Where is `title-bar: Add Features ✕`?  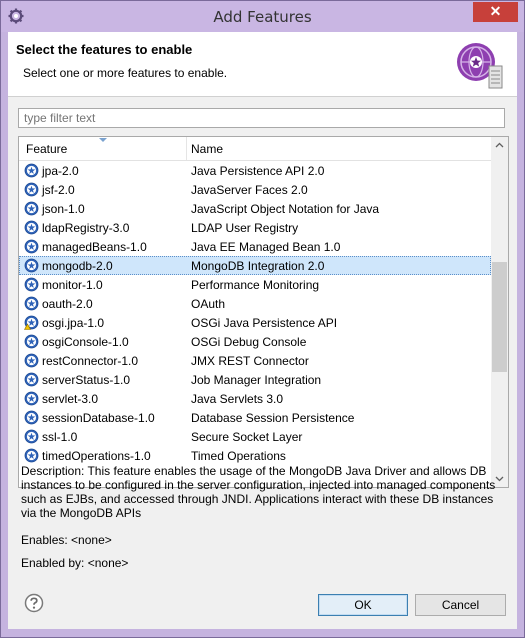
title-bar: Add Features ✕ is located at coordinates (262, 16).